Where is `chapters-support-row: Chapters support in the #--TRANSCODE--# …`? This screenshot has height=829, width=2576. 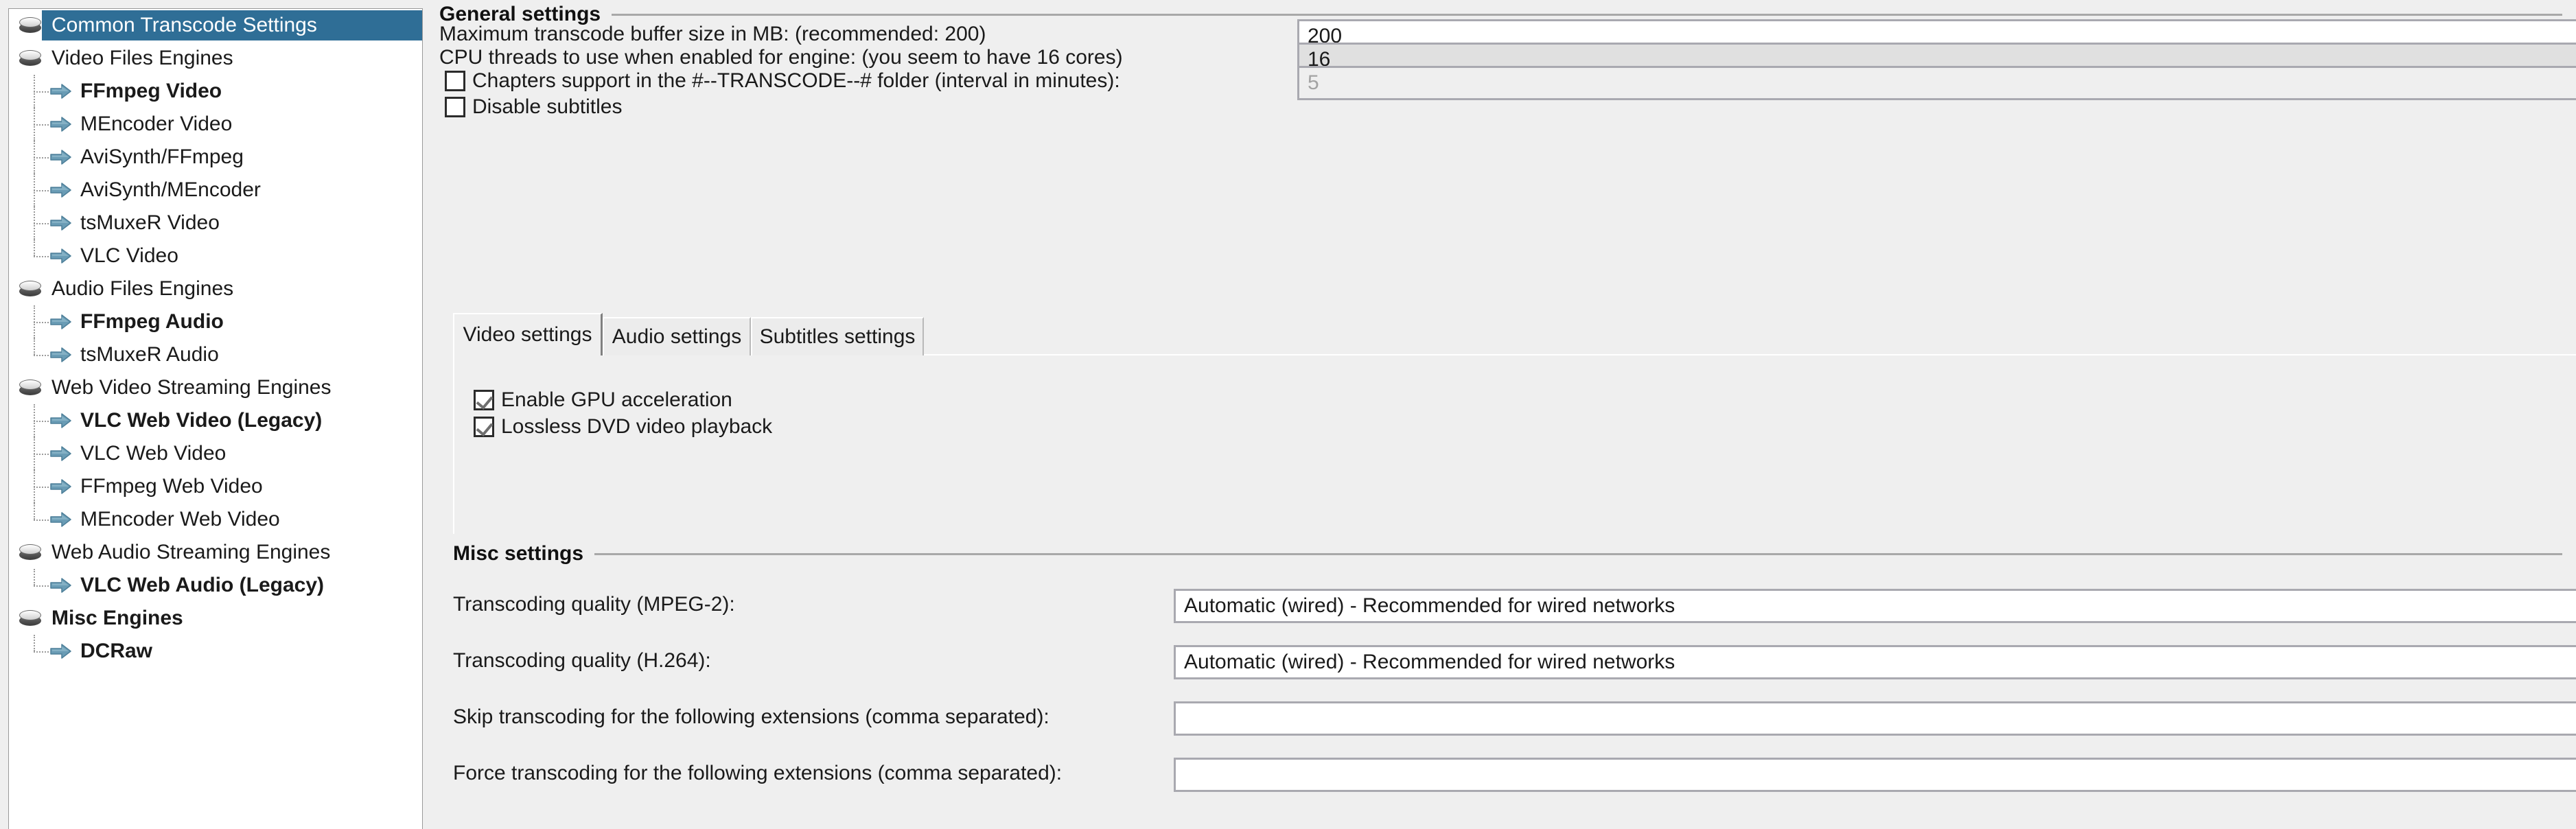
chapters-support-row: Chapters support in the #--TRANSCODE--# … is located at coordinates (782, 81).